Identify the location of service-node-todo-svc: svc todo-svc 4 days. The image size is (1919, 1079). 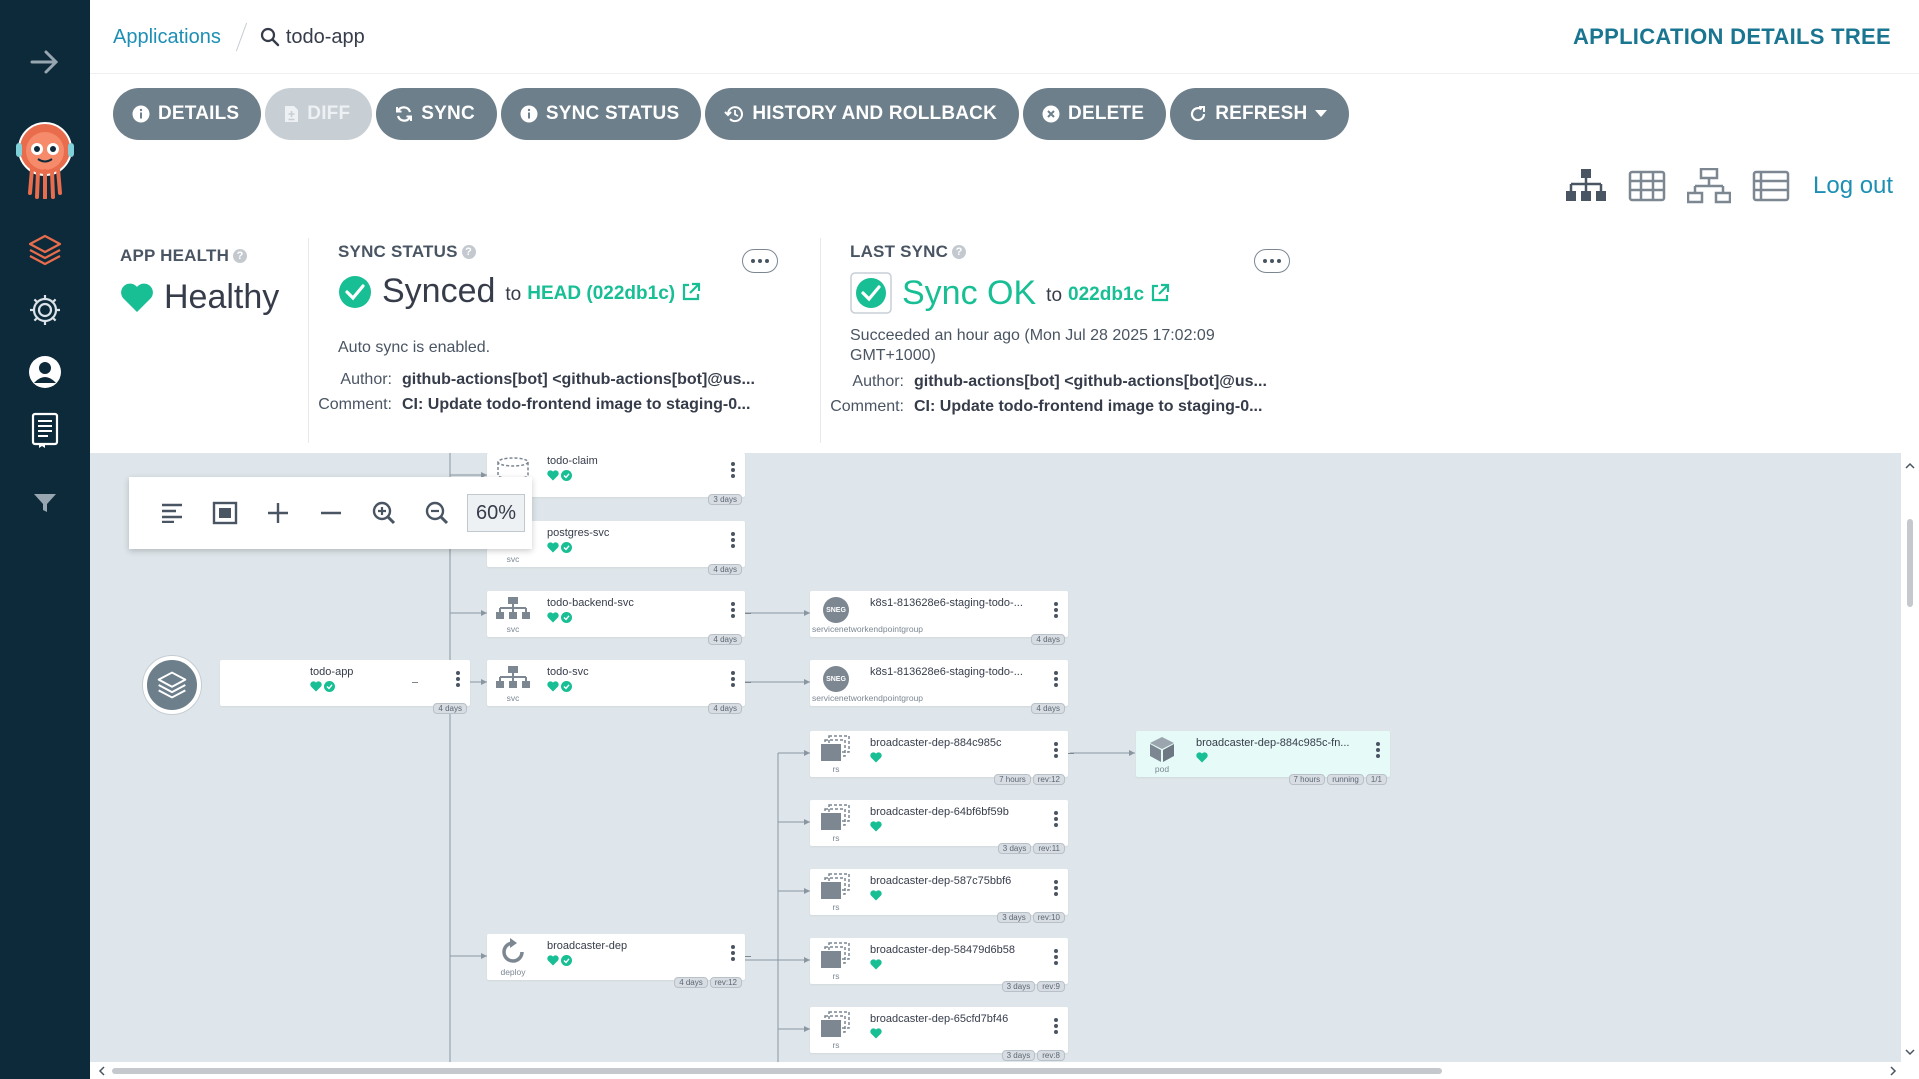
(616, 687).